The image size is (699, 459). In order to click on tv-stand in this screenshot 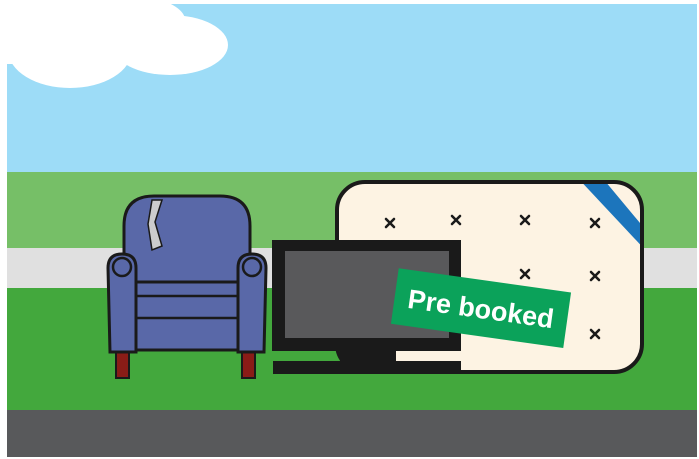, I will do `click(367, 367)`.